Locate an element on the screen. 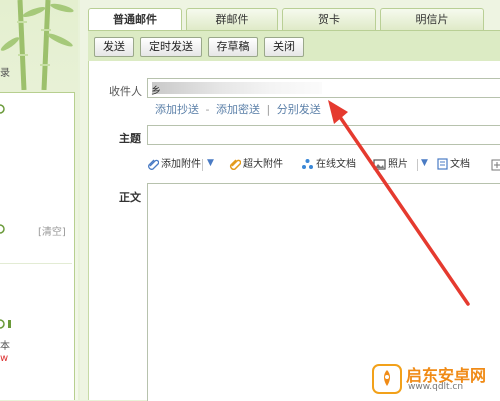 This screenshot has width=500, height=401. send-button: 发送 is located at coordinates (114, 47).